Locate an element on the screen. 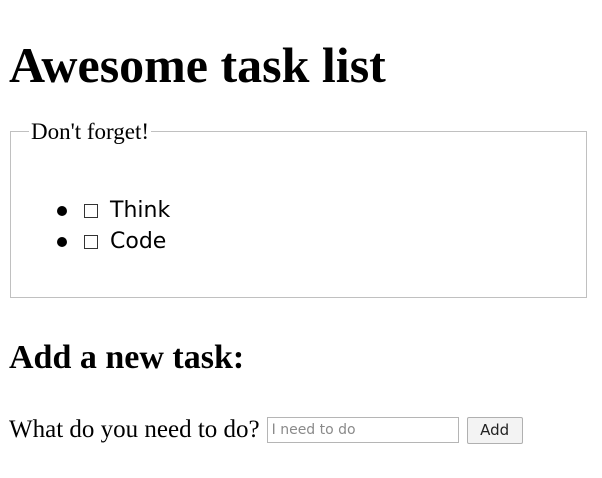 The image size is (602, 478). new-task-form: What do you need to do? Add is located at coordinates (266, 430).